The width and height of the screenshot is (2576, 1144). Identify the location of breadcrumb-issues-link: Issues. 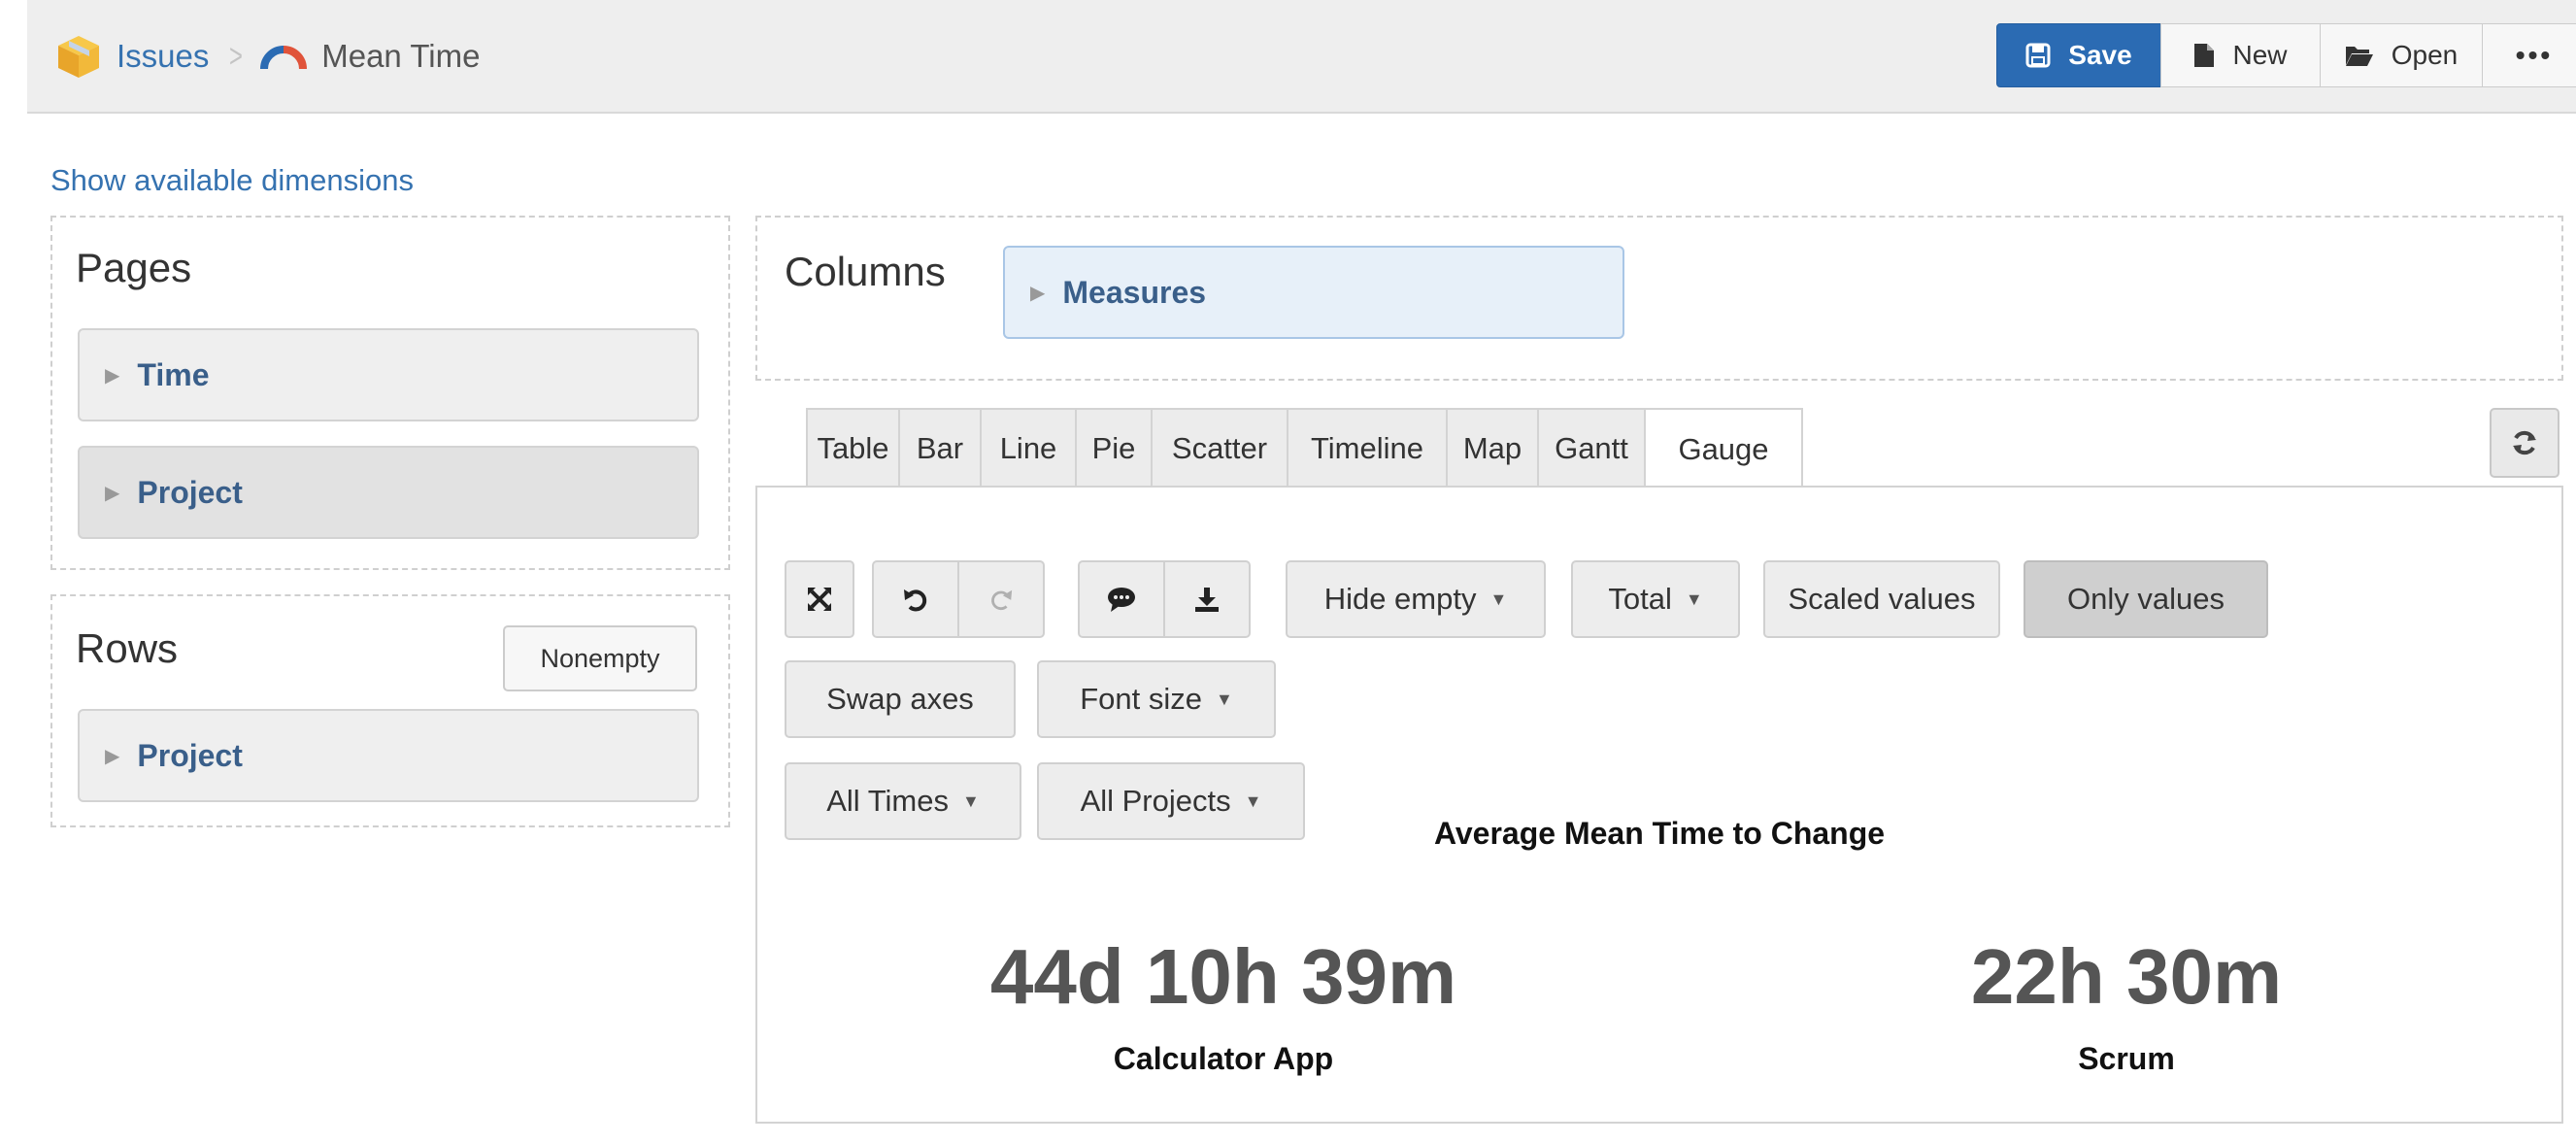
(163, 56).